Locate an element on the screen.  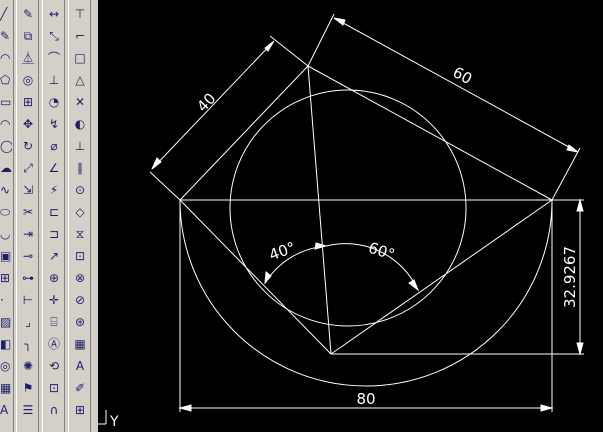
toolbar-column-draw: ╱ ✎ ◠ ⬠ ▭ ◠ ◯ ☁ ∿ ⬭ ◡ ▣ ⊞ · ▨ ◧ ◎ ▦ A is located at coordinates (7, 216).